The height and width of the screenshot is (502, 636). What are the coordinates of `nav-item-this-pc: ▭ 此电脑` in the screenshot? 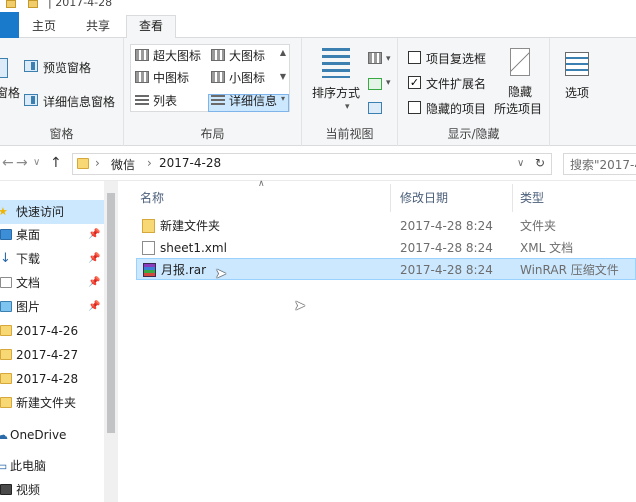 It's located at (52, 466).